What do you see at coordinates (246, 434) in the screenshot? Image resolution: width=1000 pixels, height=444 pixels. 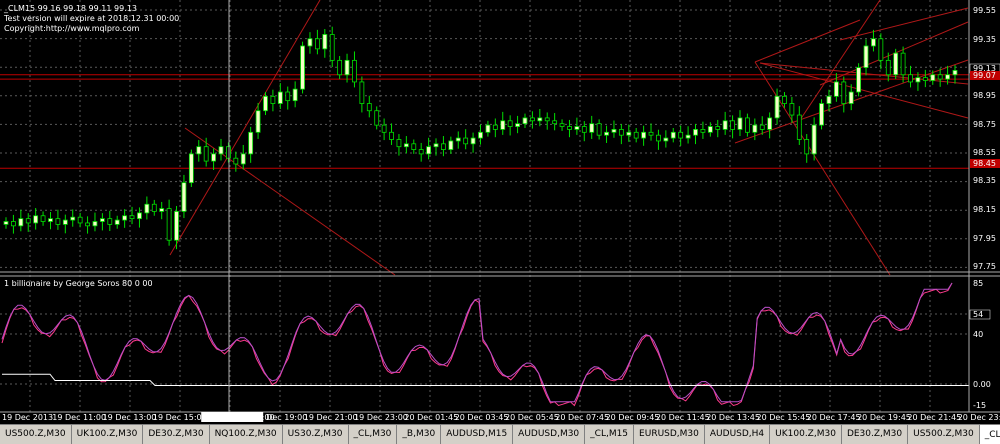 I see `chart-tab: NQ100.Z,M30` at bounding box center [246, 434].